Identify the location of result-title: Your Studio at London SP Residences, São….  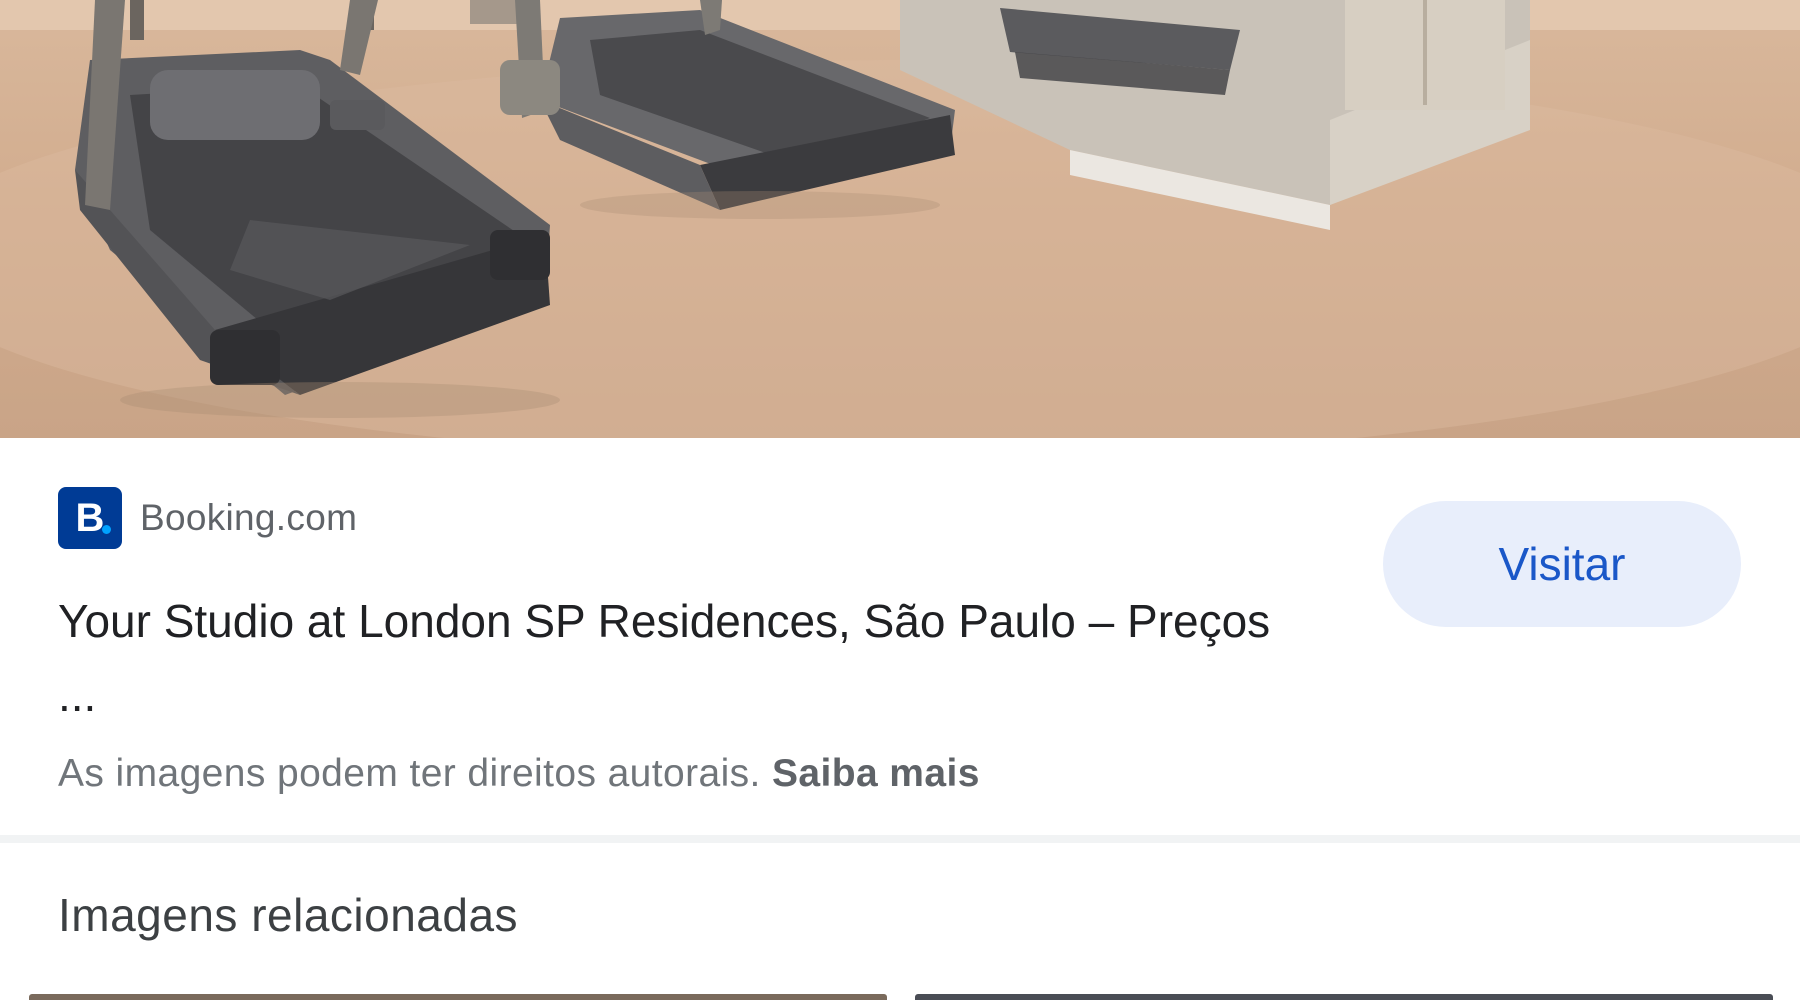
(683, 658).